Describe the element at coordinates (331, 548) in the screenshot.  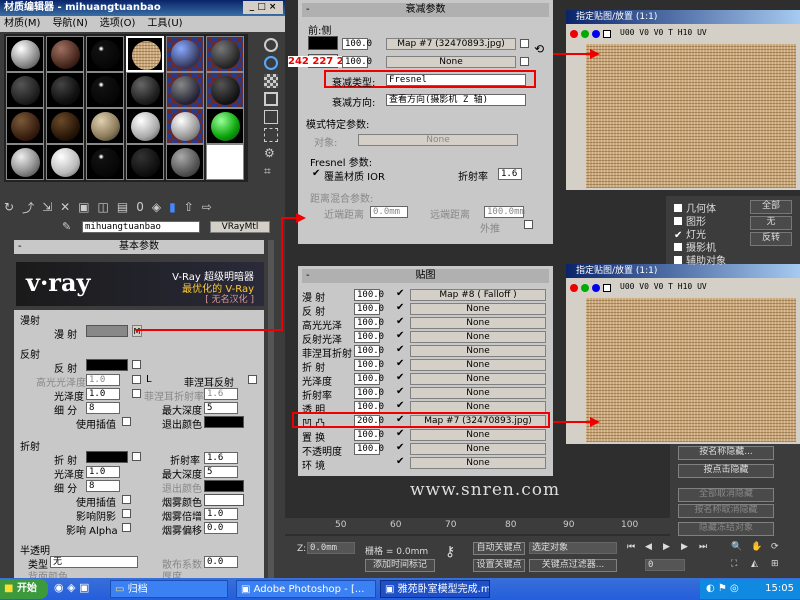
I see `z-field: 0.0mm` at that location.